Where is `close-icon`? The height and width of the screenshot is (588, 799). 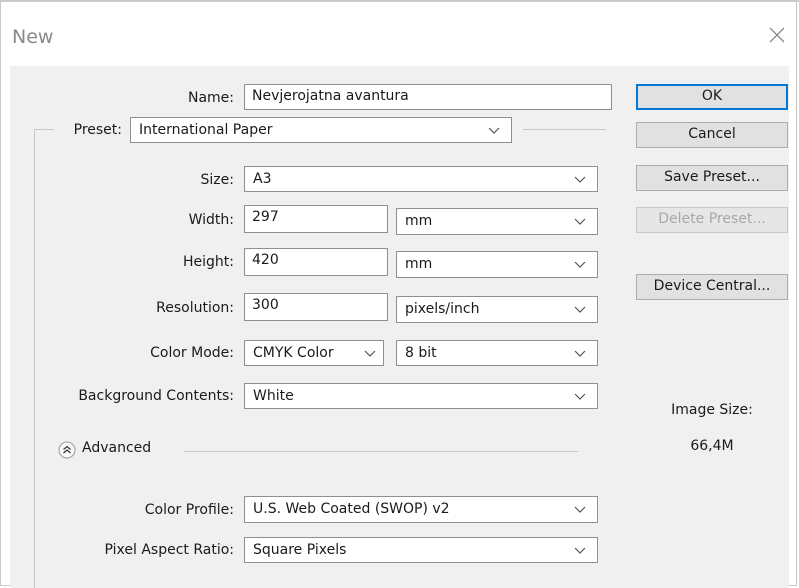 close-icon is located at coordinates (777, 38).